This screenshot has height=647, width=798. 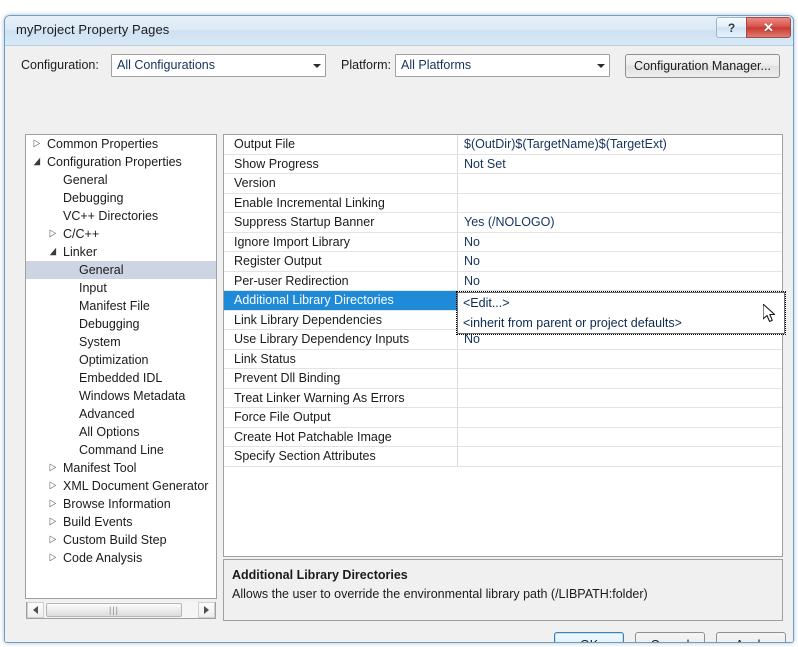 What do you see at coordinates (121, 162) in the screenshot?
I see `tree-item: ◢ Configuration Properties` at bounding box center [121, 162].